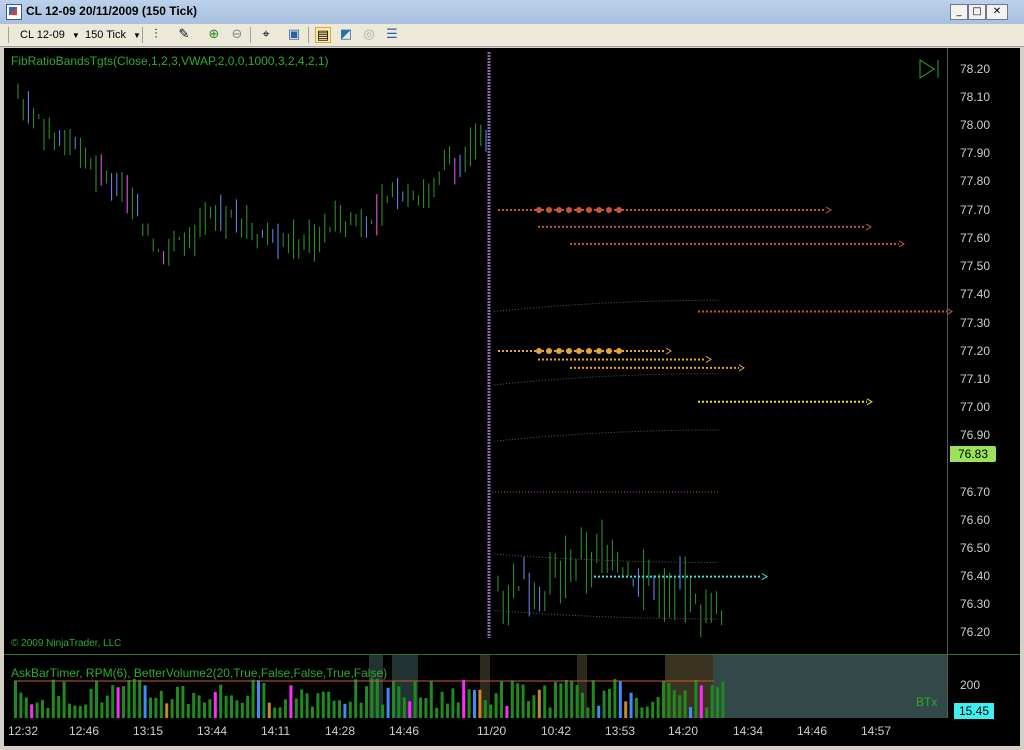 The image size is (1024, 750). Describe the element at coordinates (184, 35) in the screenshot. I see `drawing-pencil-icon: ✎` at that location.